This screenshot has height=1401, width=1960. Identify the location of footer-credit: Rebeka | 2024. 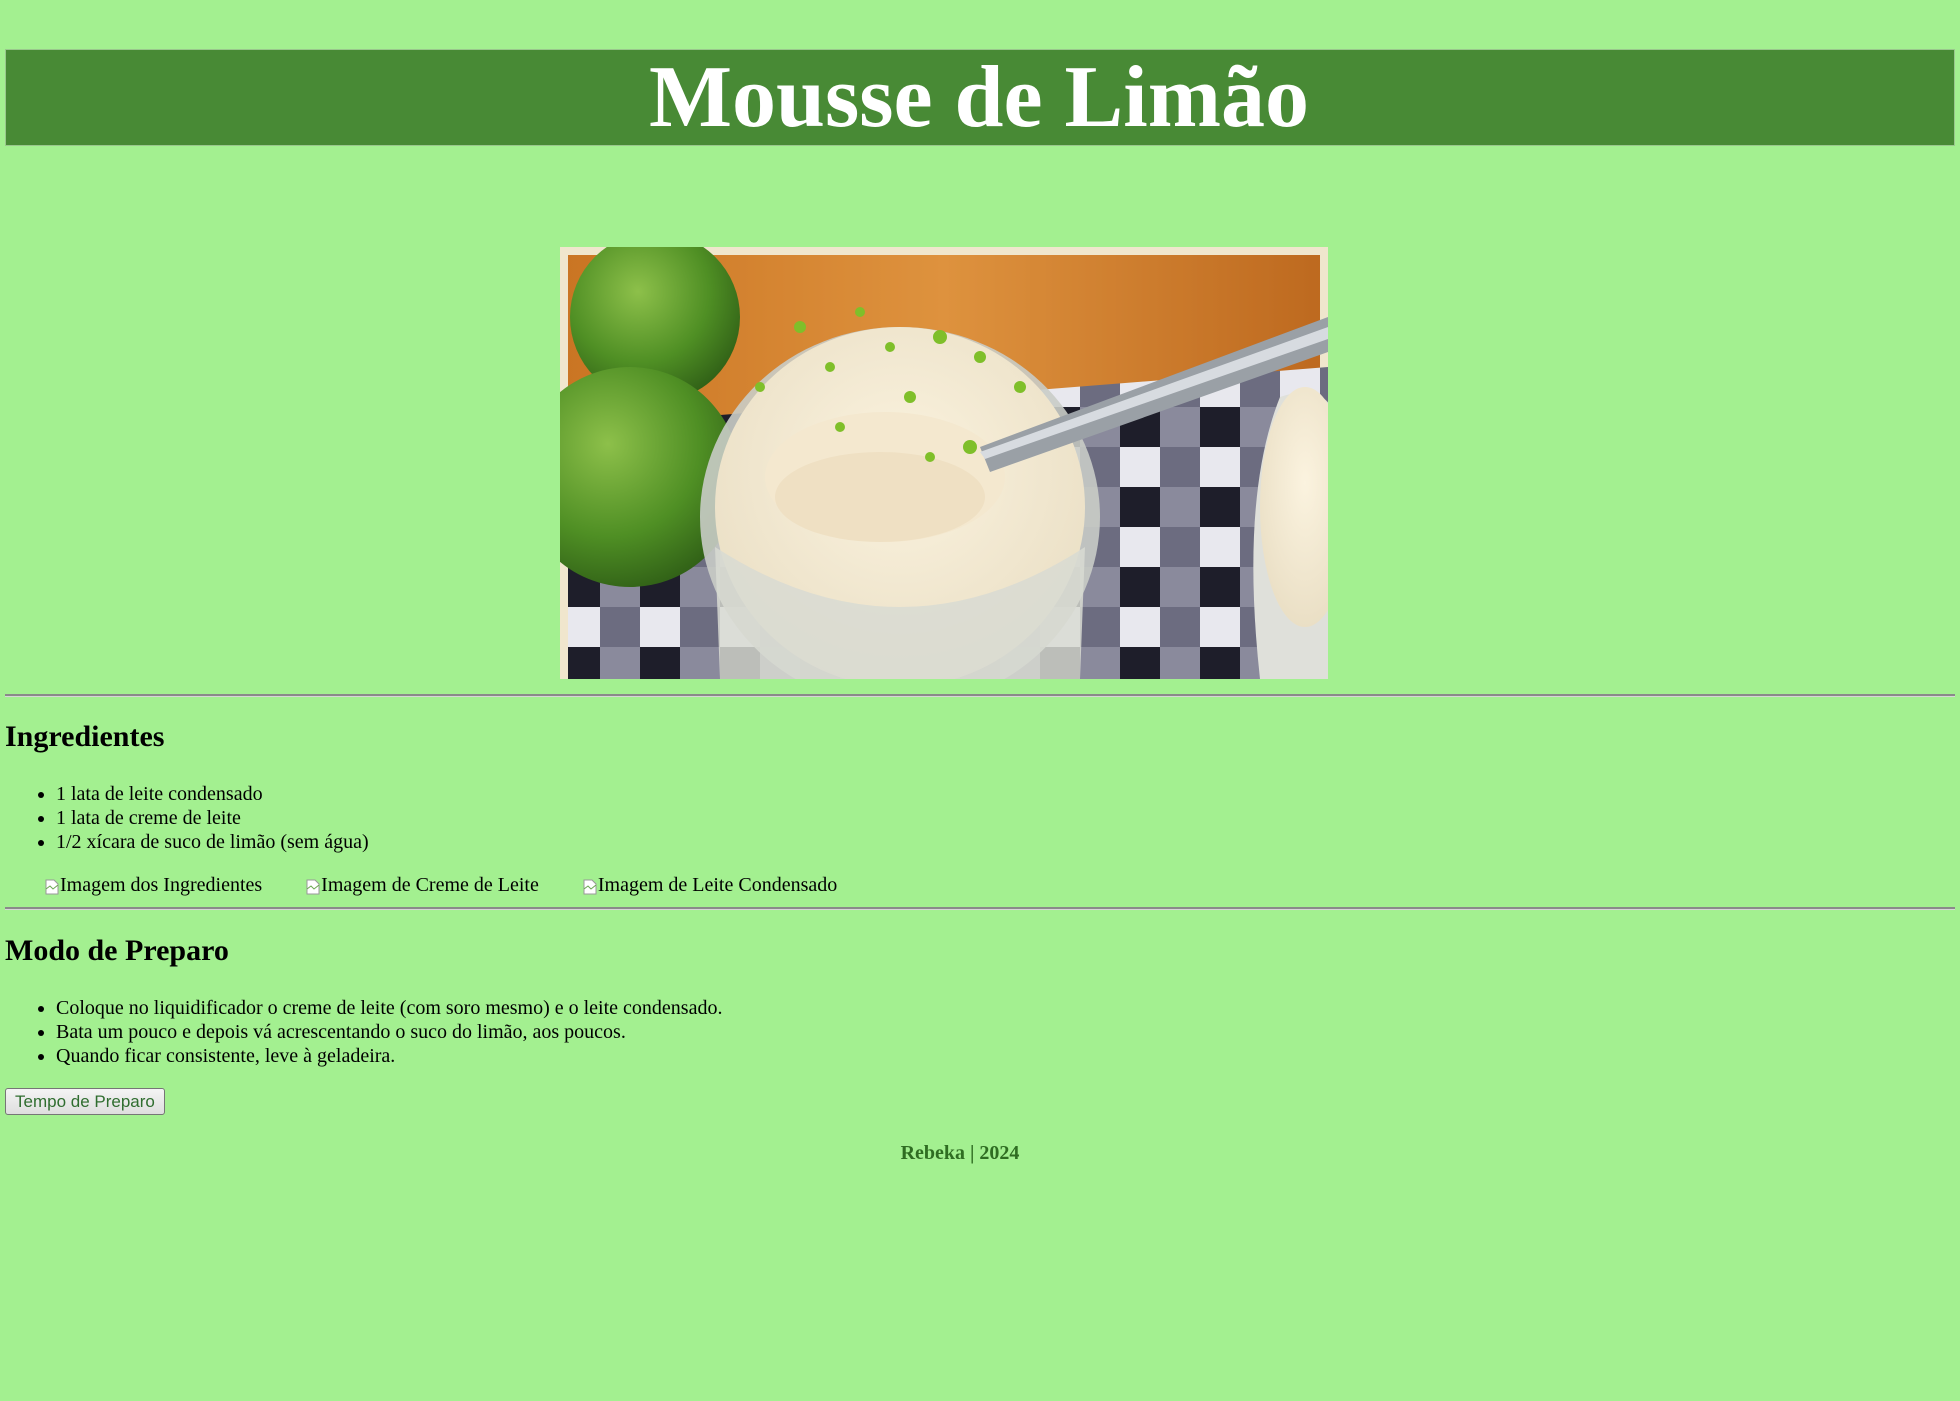
(960, 1153).